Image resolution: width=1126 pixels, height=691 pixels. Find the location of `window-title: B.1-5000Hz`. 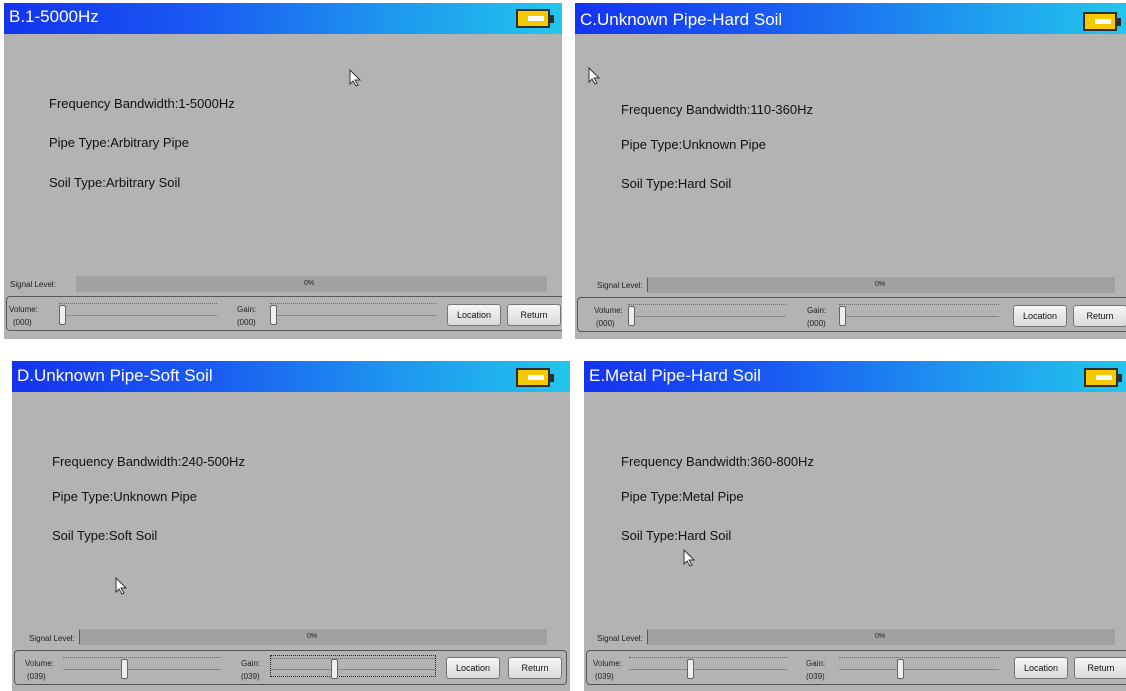

window-title: B.1-5000Hz is located at coordinates (54, 16).